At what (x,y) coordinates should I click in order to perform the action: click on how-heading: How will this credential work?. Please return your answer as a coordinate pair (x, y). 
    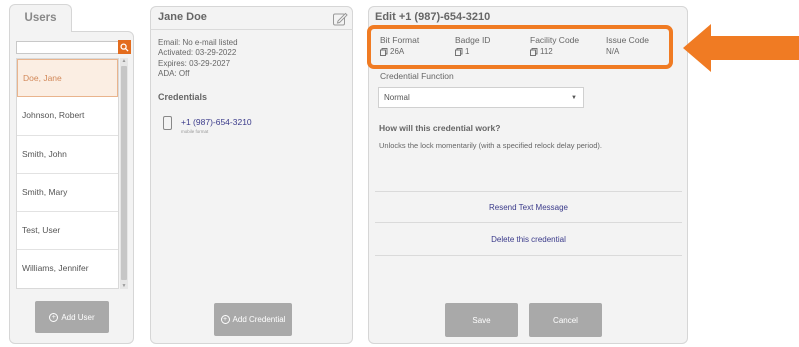
    Looking at the image, I should click on (440, 128).